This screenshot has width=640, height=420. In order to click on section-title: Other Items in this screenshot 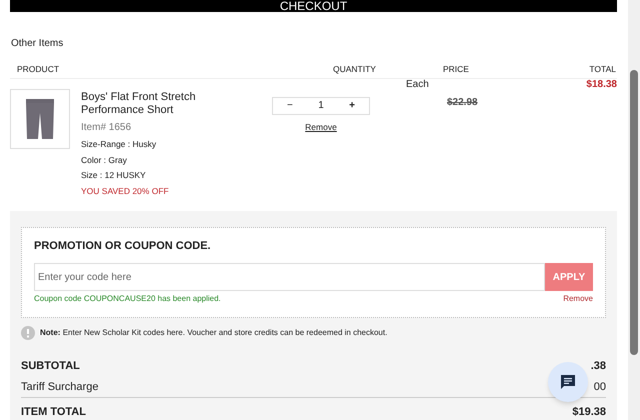, I will do `click(37, 44)`.